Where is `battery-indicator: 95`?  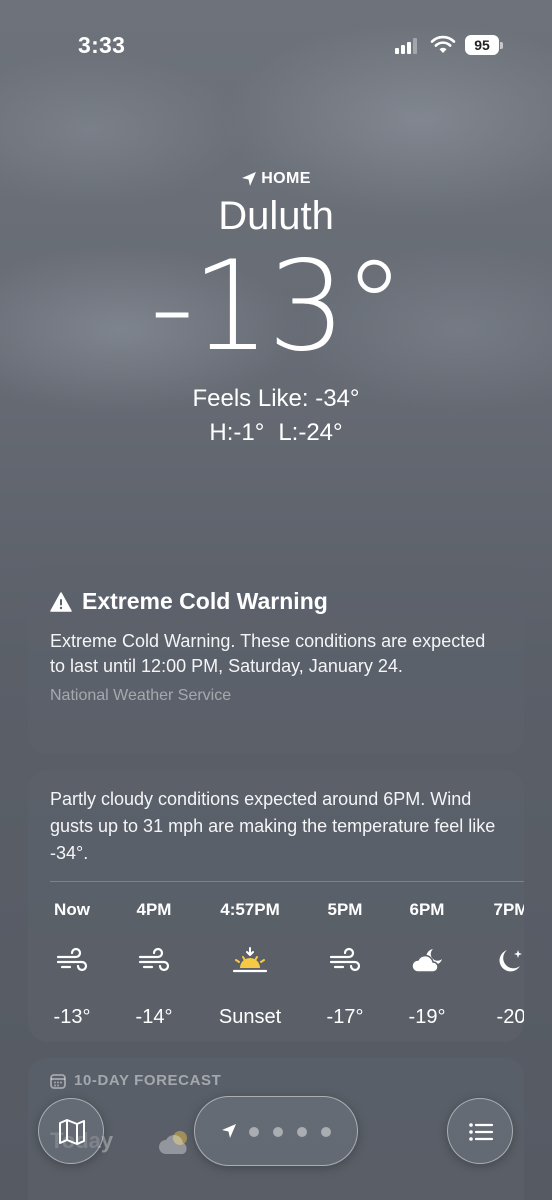 battery-indicator: 95 is located at coordinates (485, 45).